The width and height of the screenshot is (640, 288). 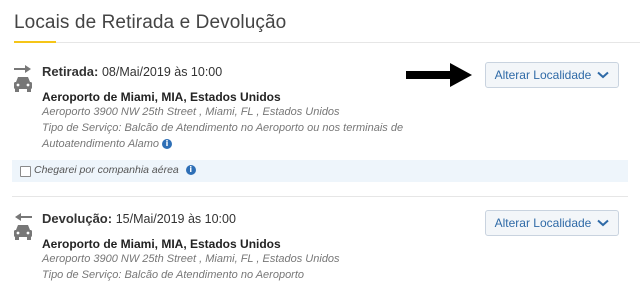 What do you see at coordinates (77, 218) in the screenshot?
I see `dropoff-label: Devolução:` at bounding box center [77, 218].